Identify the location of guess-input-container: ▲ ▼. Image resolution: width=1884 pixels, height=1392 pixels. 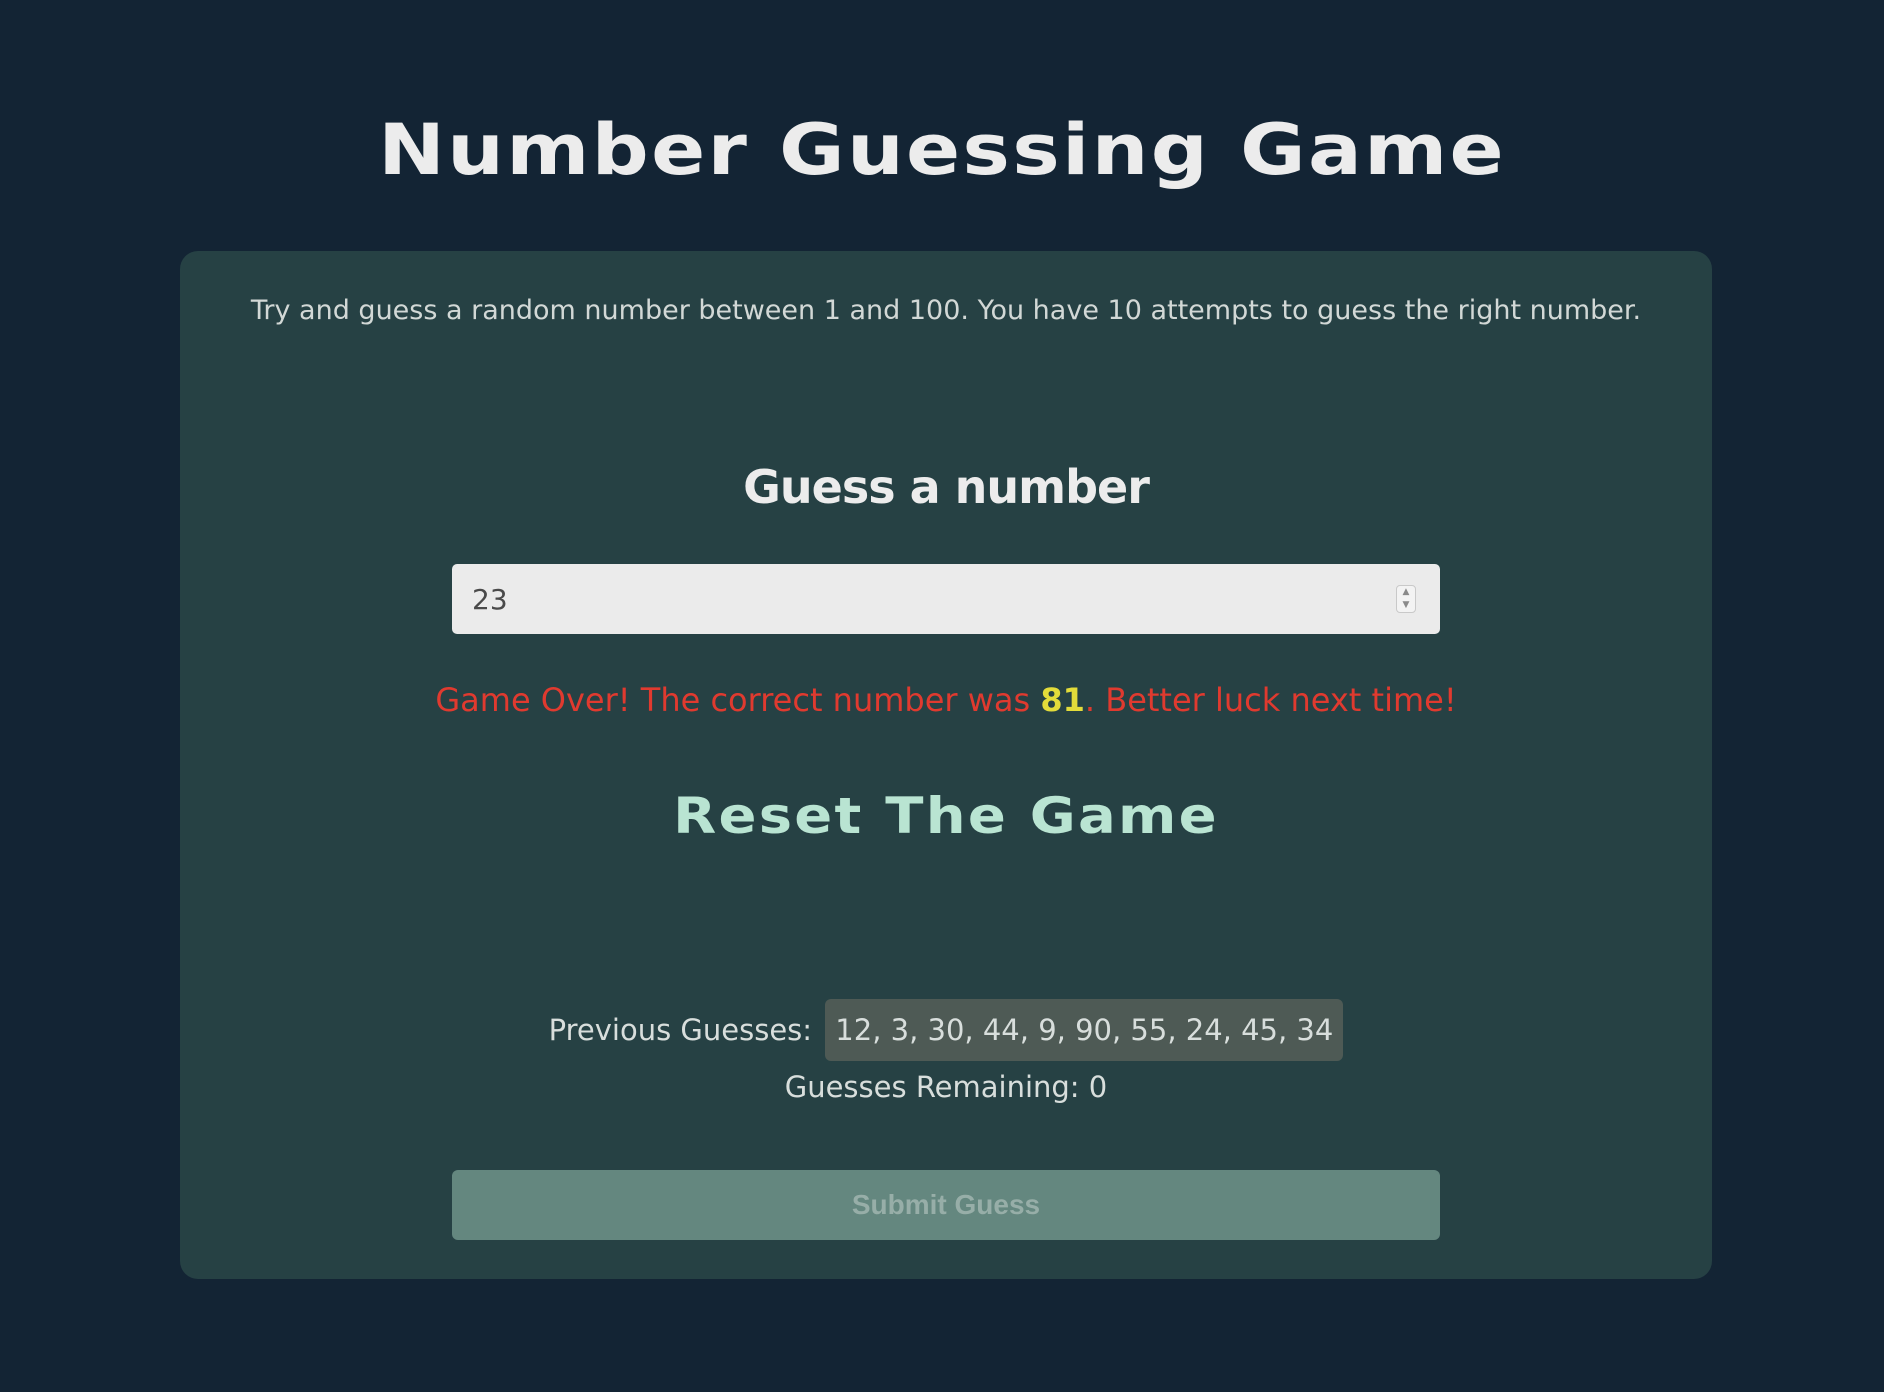
(946, 599).